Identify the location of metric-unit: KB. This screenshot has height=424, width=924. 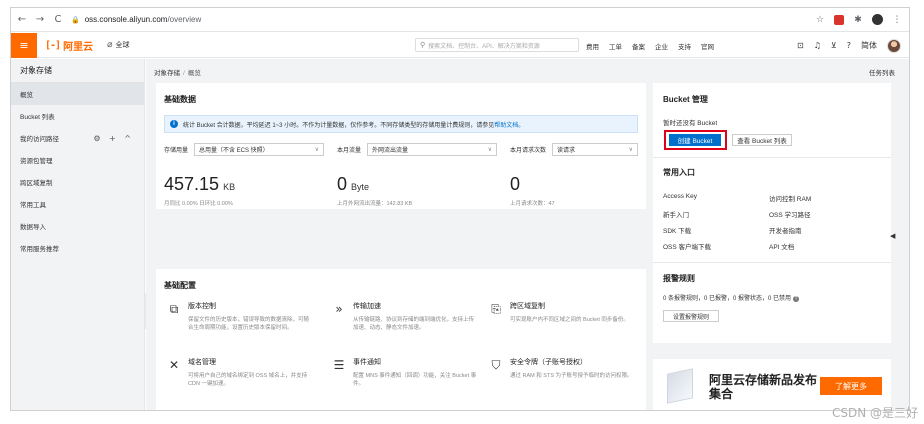
(229, 187).